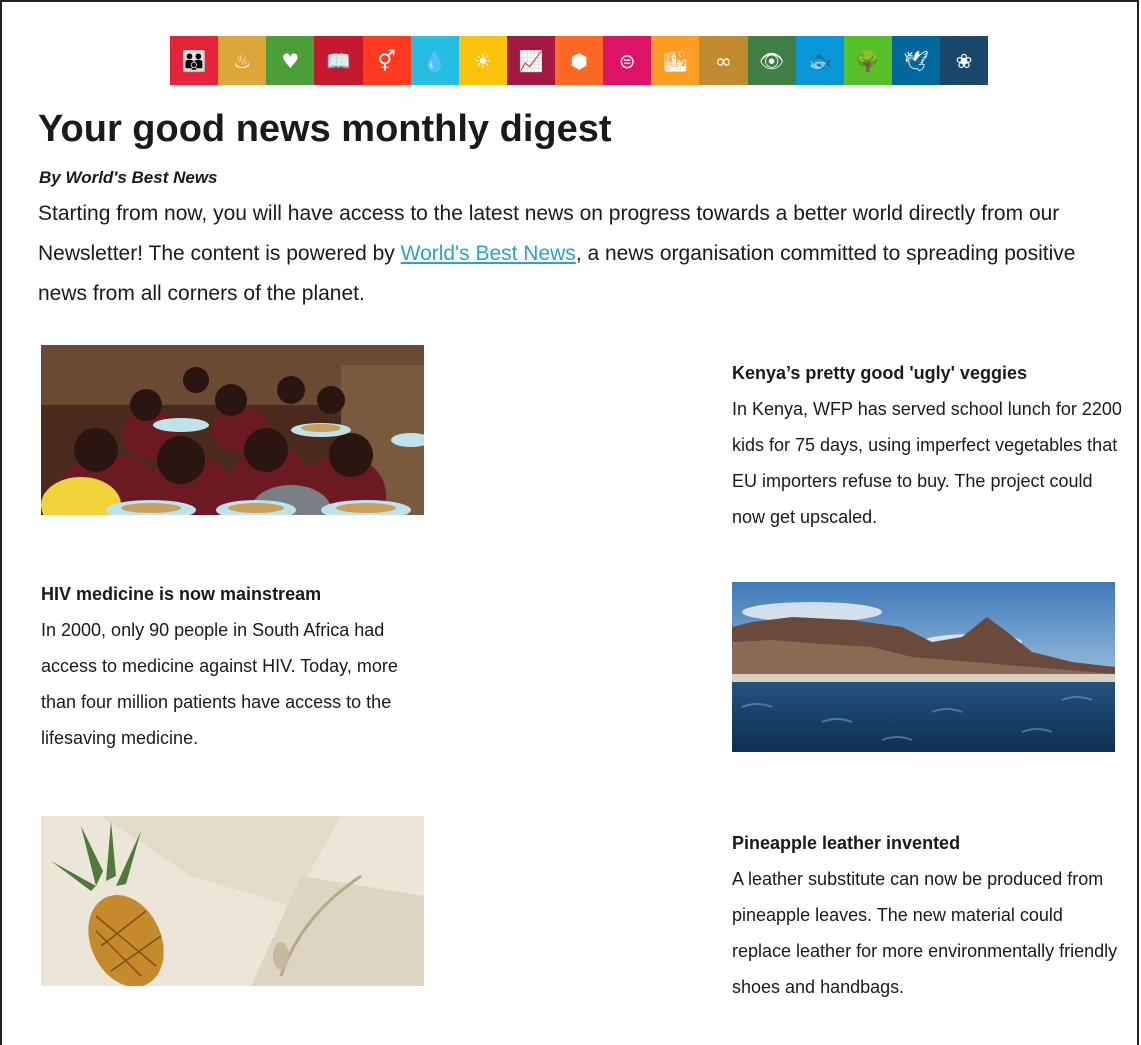 The image size is (1141, 1045). I want to click on article-title: Kenya’s pretty good 'ugly' veggies, so click(879, 373).